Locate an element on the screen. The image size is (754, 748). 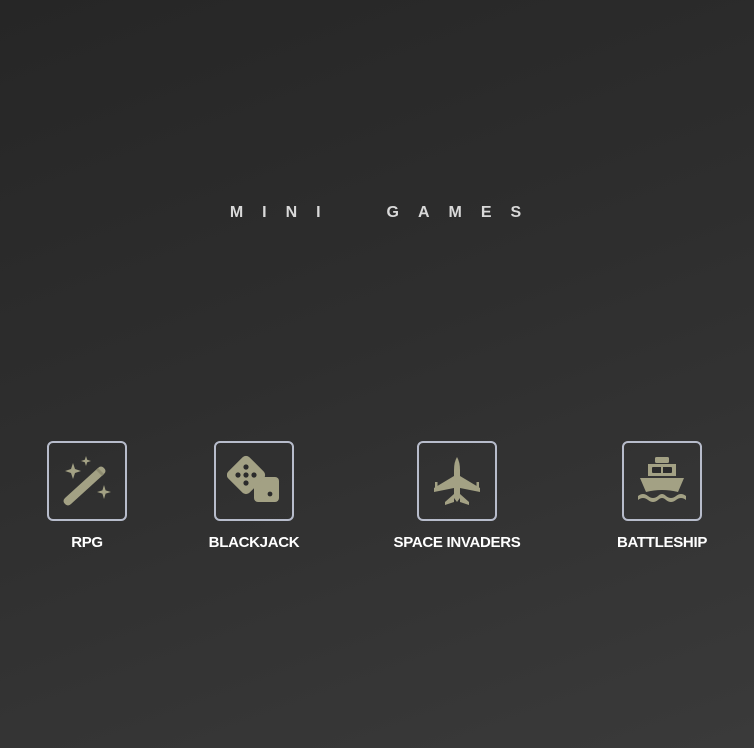
game-tile-battleship: BATTLESHIP is located at coordinates (662, 496).